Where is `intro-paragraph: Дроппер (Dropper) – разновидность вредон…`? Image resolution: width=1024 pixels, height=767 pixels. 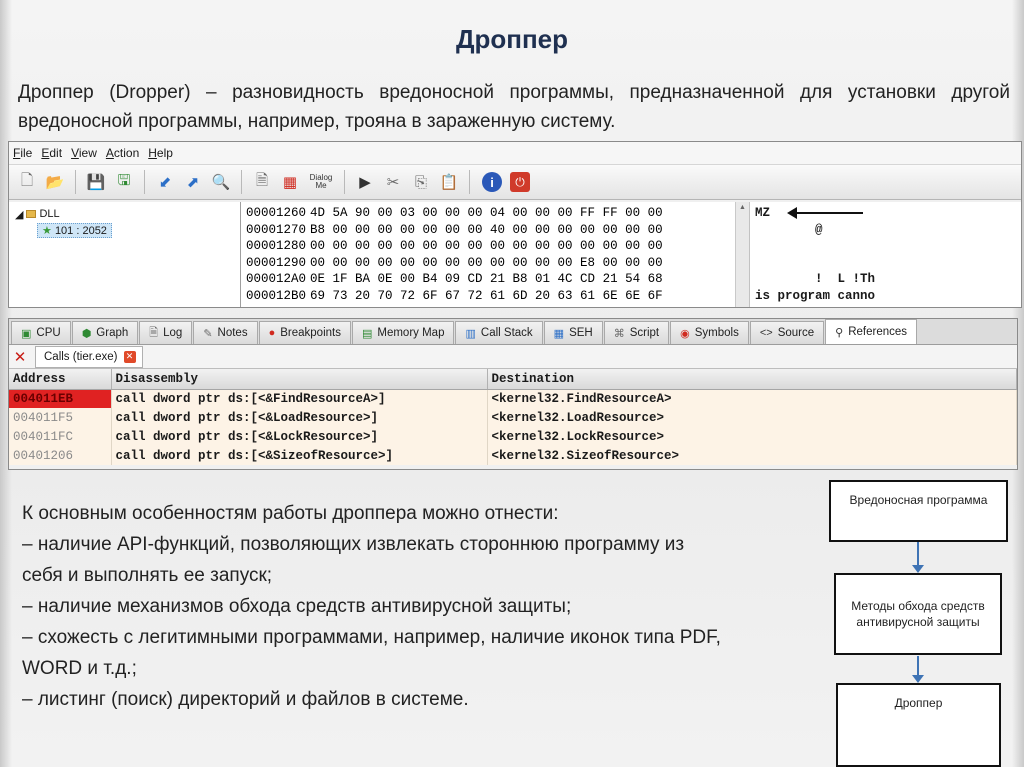 intro-paragraph: Дроппер (Dropper) – разновидность вредон… is located at coordinates (514, 107).